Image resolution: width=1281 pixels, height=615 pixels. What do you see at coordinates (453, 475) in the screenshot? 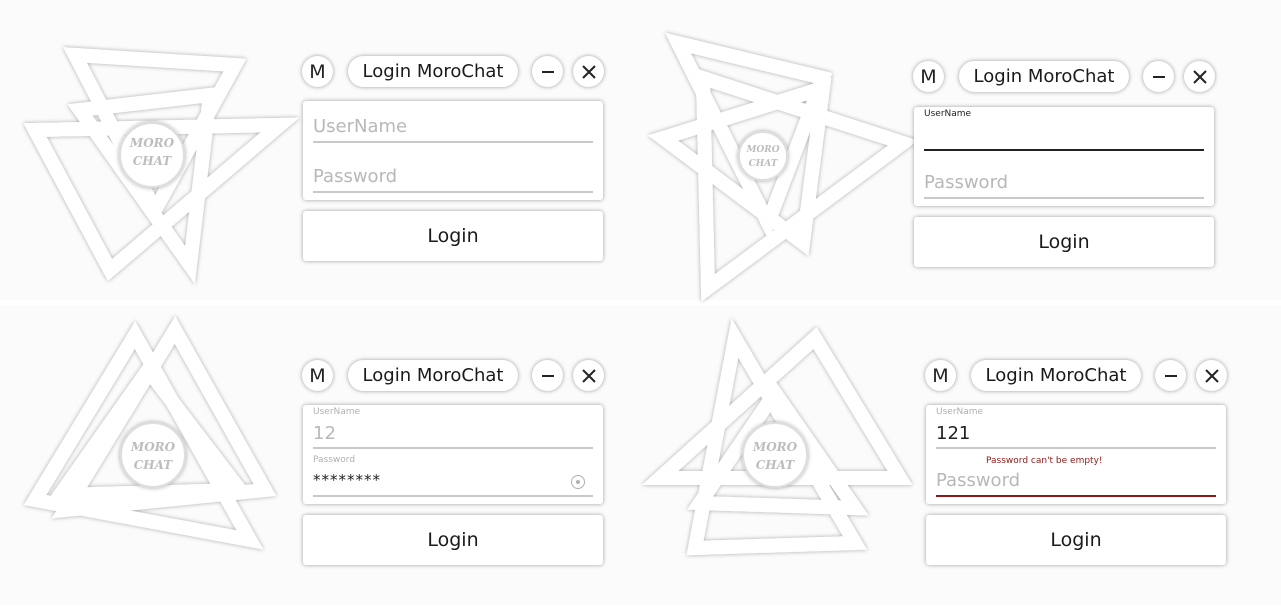
I see `password-field: Password ********` at bounding box center [453, 475].